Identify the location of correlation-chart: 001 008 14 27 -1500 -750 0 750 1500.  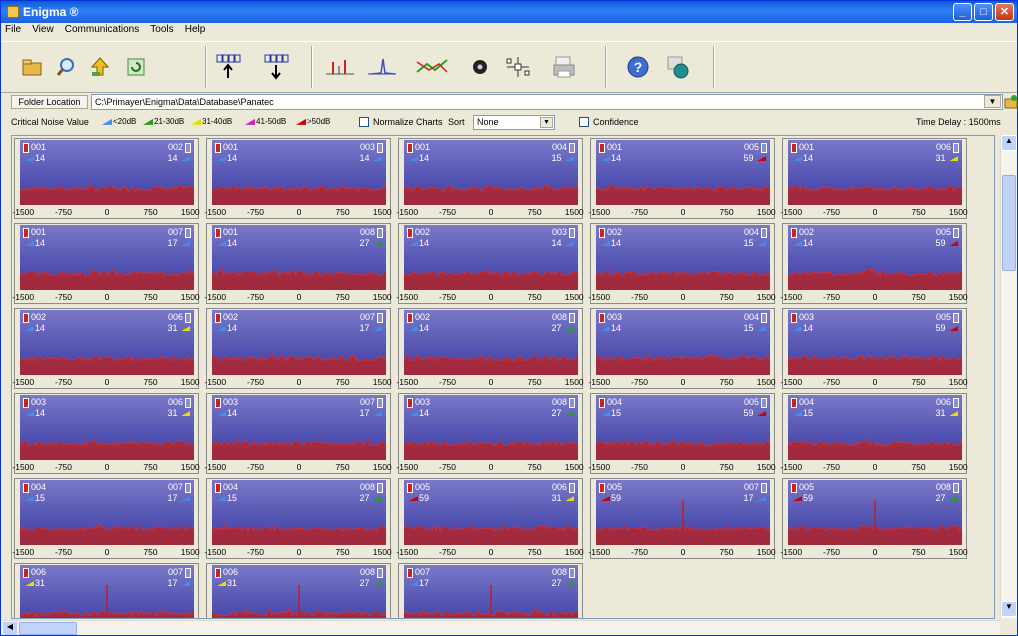
(298, 263).